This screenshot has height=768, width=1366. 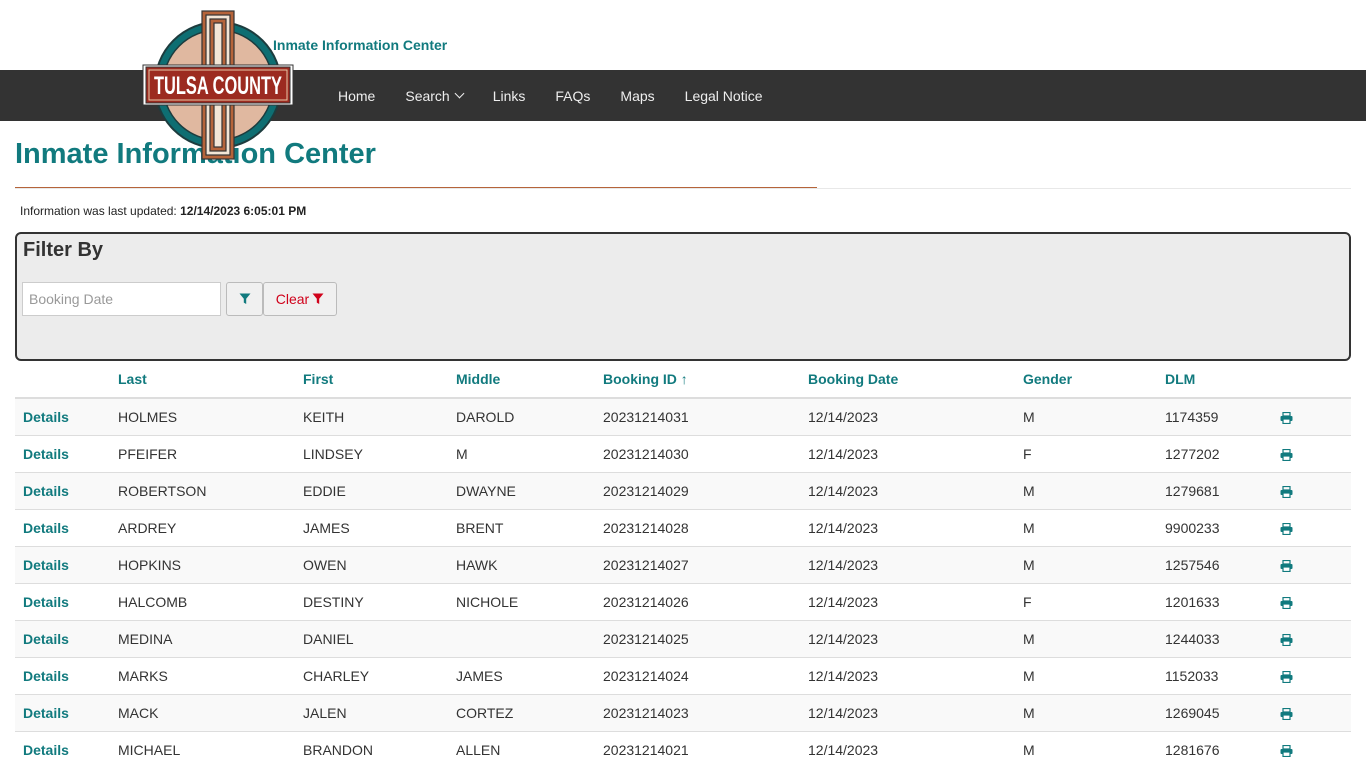 What do you see at coordinates (459, 93) in the screenshot?
I see `chevron-down-icon` at bounding box center [459, 93].